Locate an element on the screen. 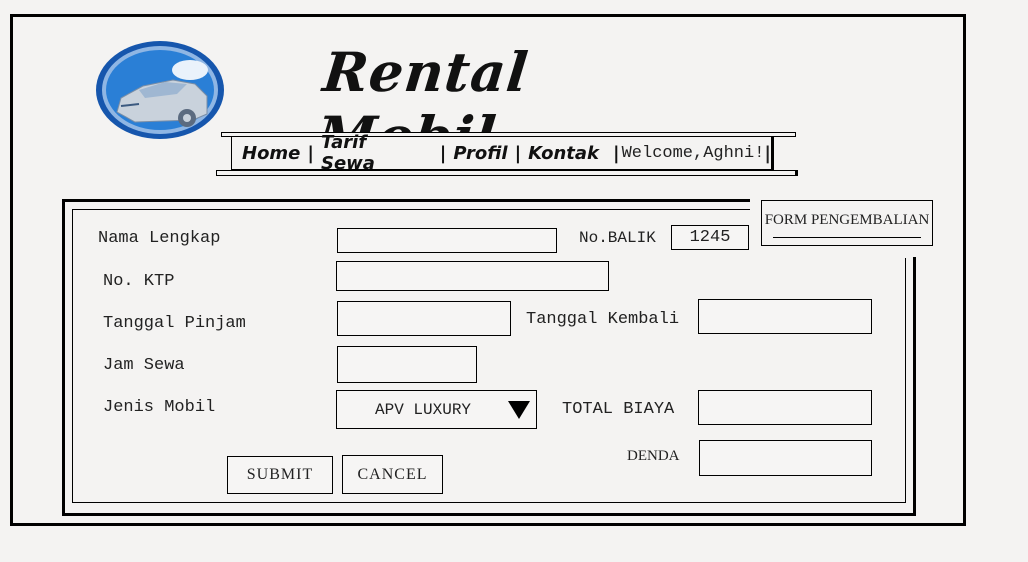  denda-input is located at coordinates (785, 458).